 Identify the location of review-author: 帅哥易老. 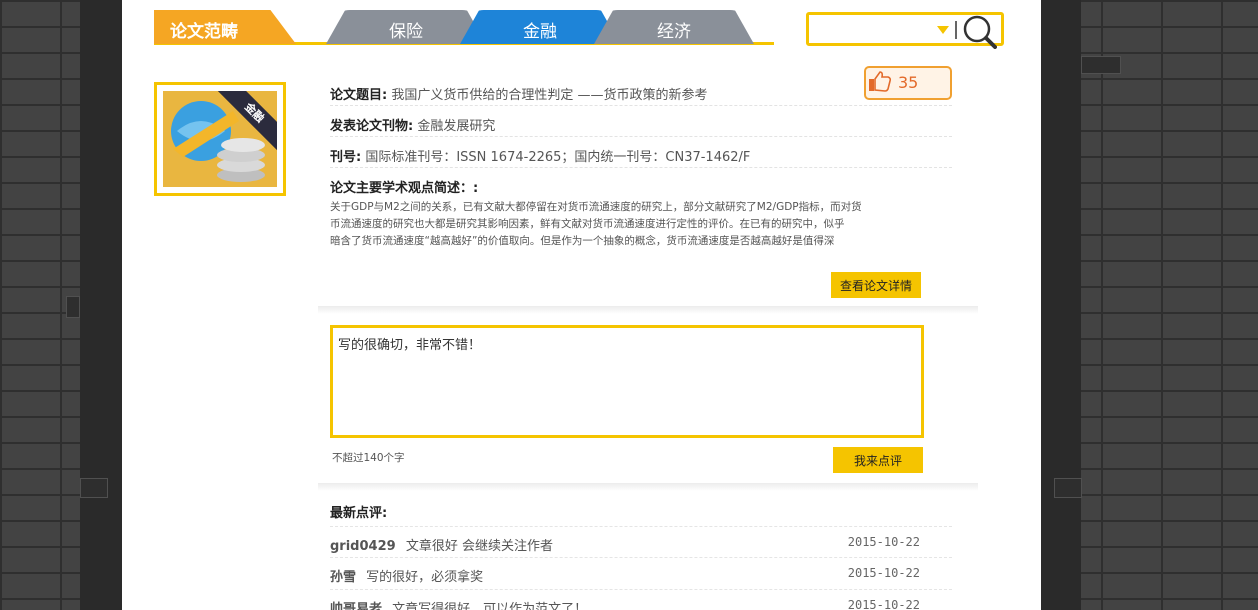
(356, 606).